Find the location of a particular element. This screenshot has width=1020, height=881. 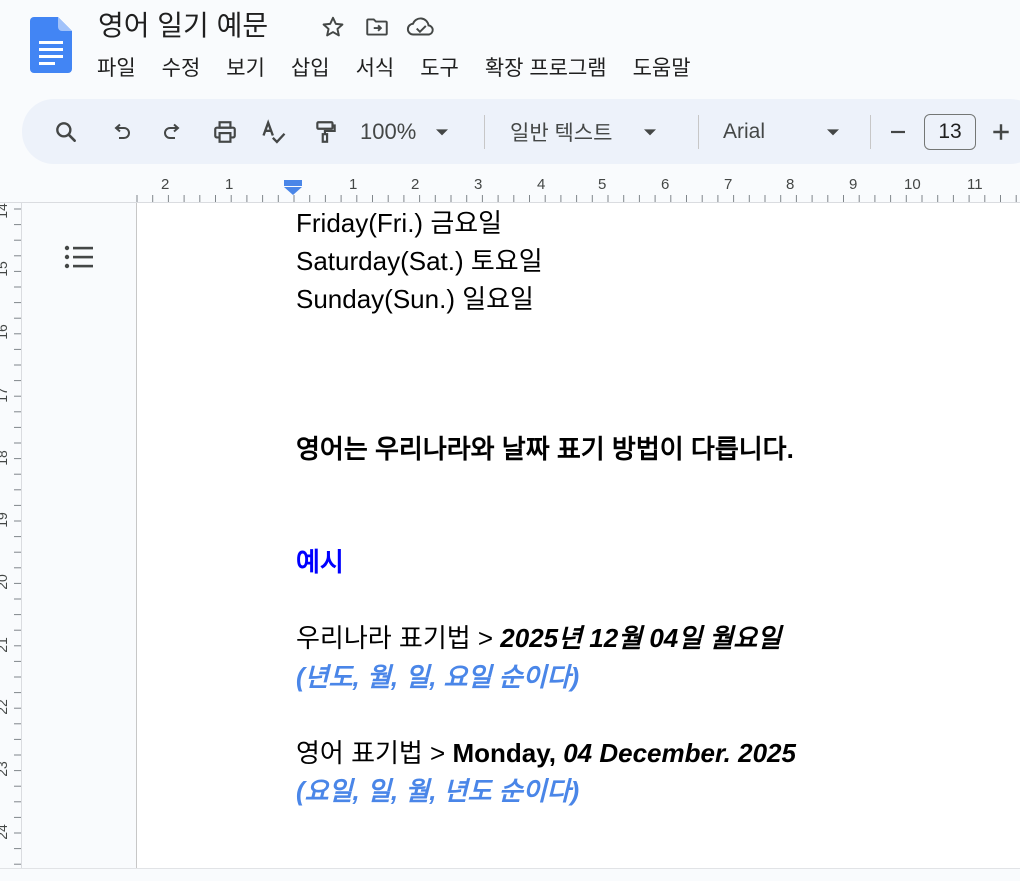

doc-example-label: 예시 is located at coordinates (320, 562).